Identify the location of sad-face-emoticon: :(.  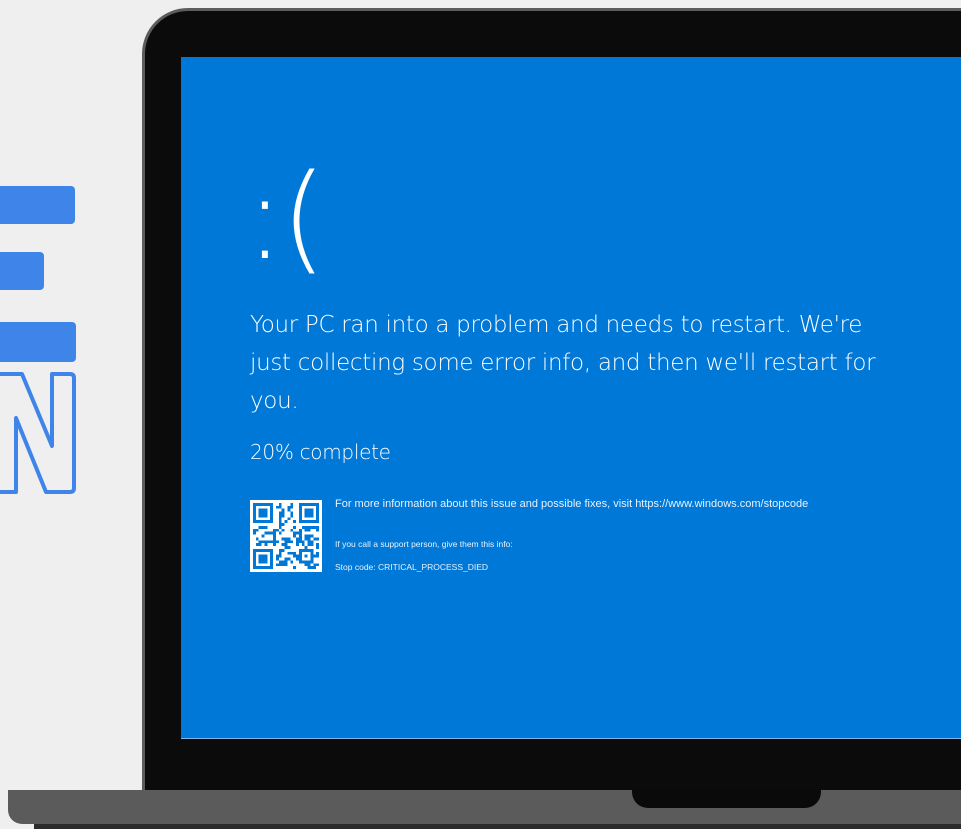
(286, 217).